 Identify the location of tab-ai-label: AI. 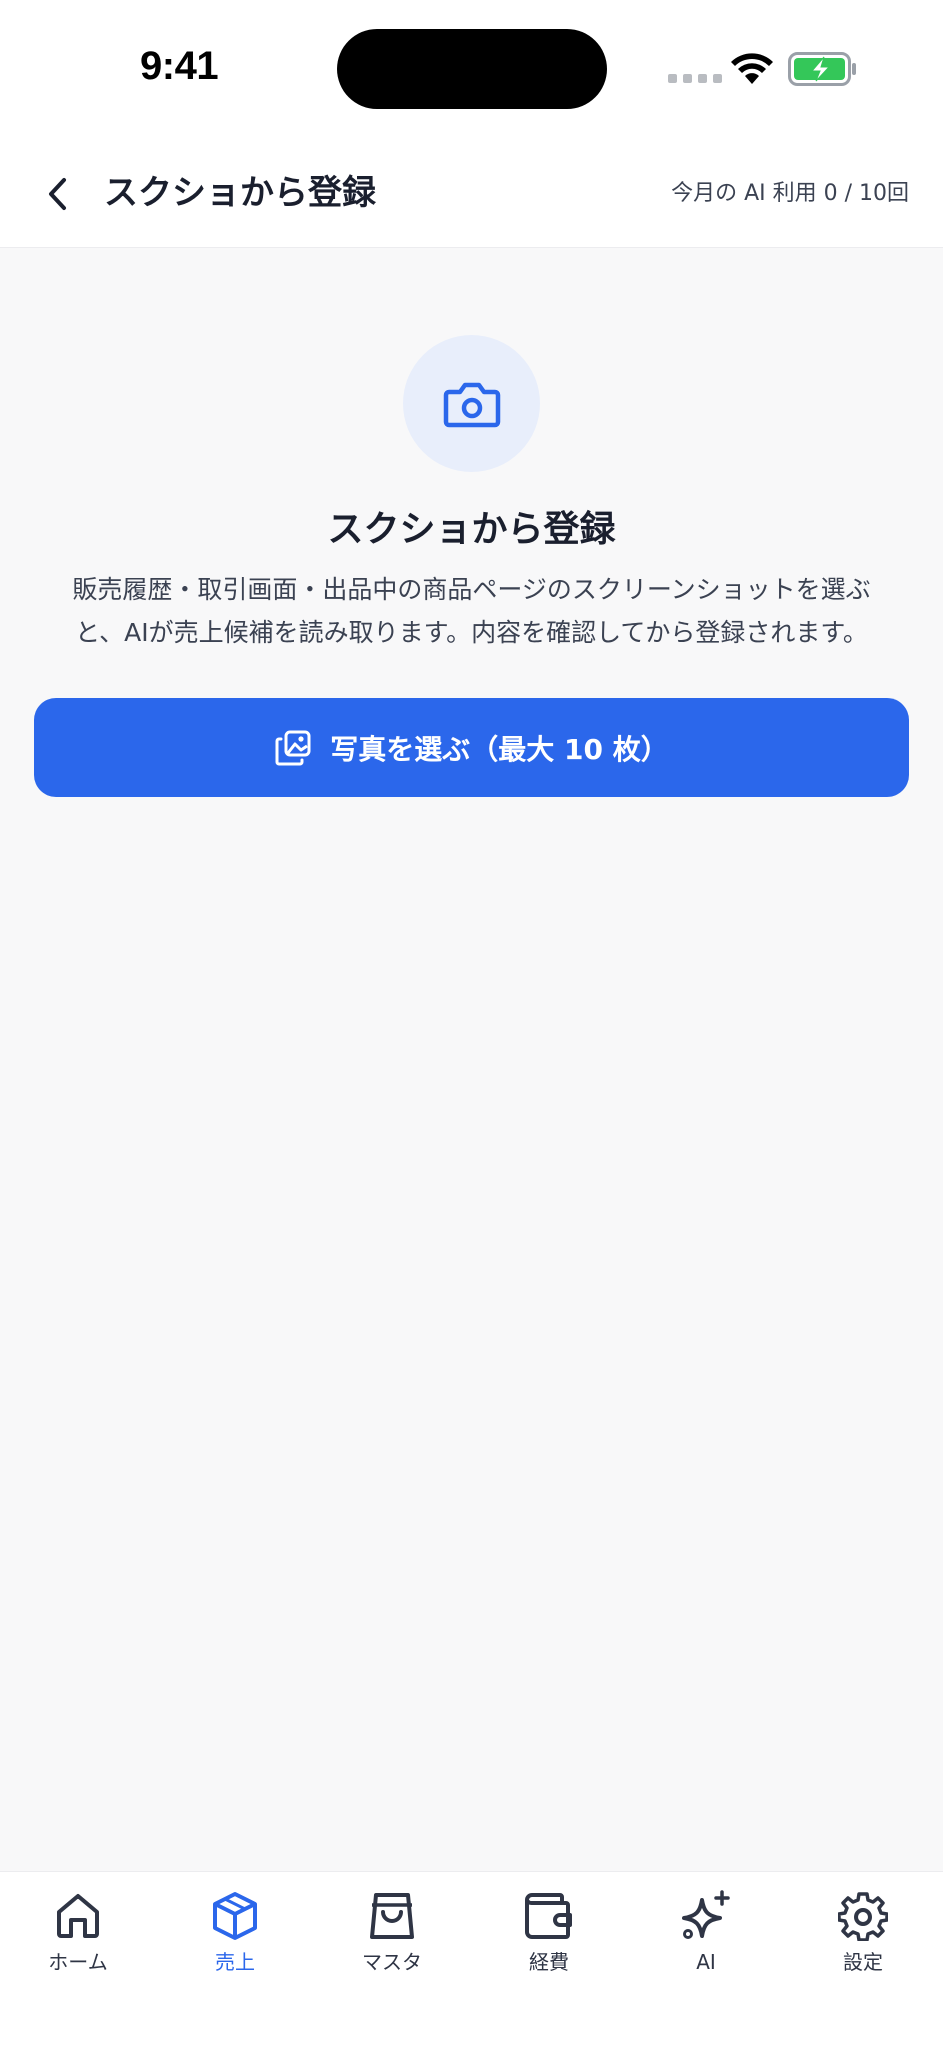
(706, 1962).